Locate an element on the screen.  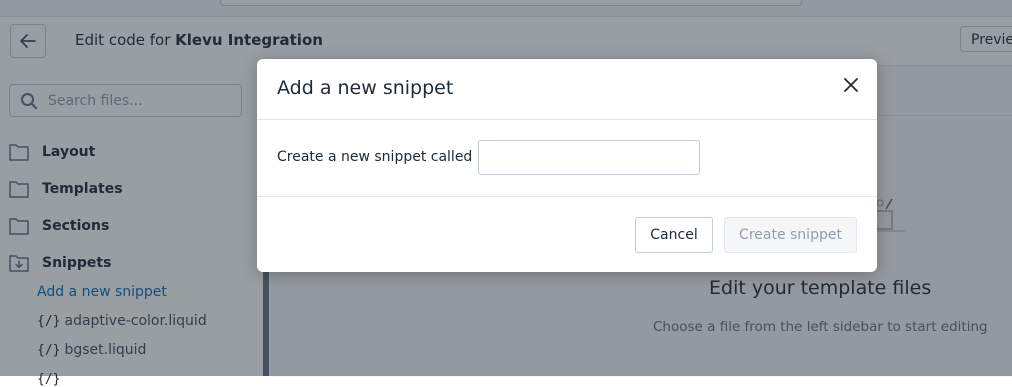
close-icon is located at coordinates (851, 85).